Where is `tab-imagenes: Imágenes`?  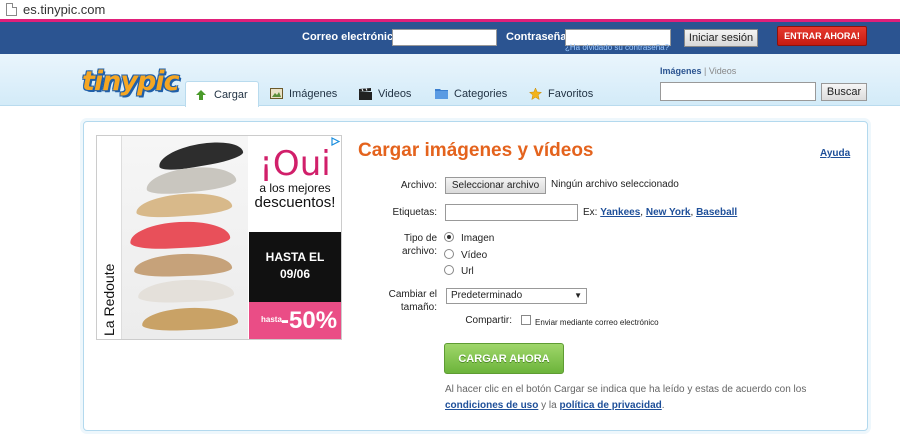
tab-imagenes: Imágenes is located at coordinates (303, 93).